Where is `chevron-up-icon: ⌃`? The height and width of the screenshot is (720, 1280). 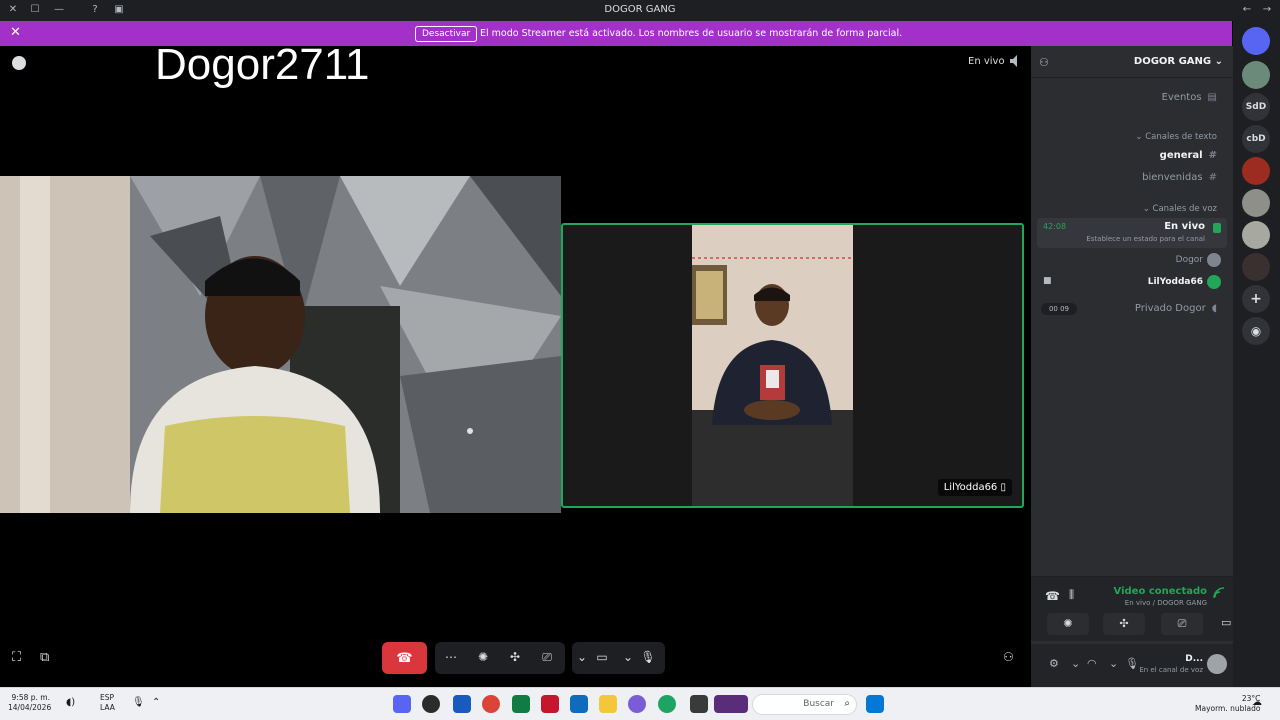
chevron-up-icon: ⌃ is located at coordinates (156, 702).